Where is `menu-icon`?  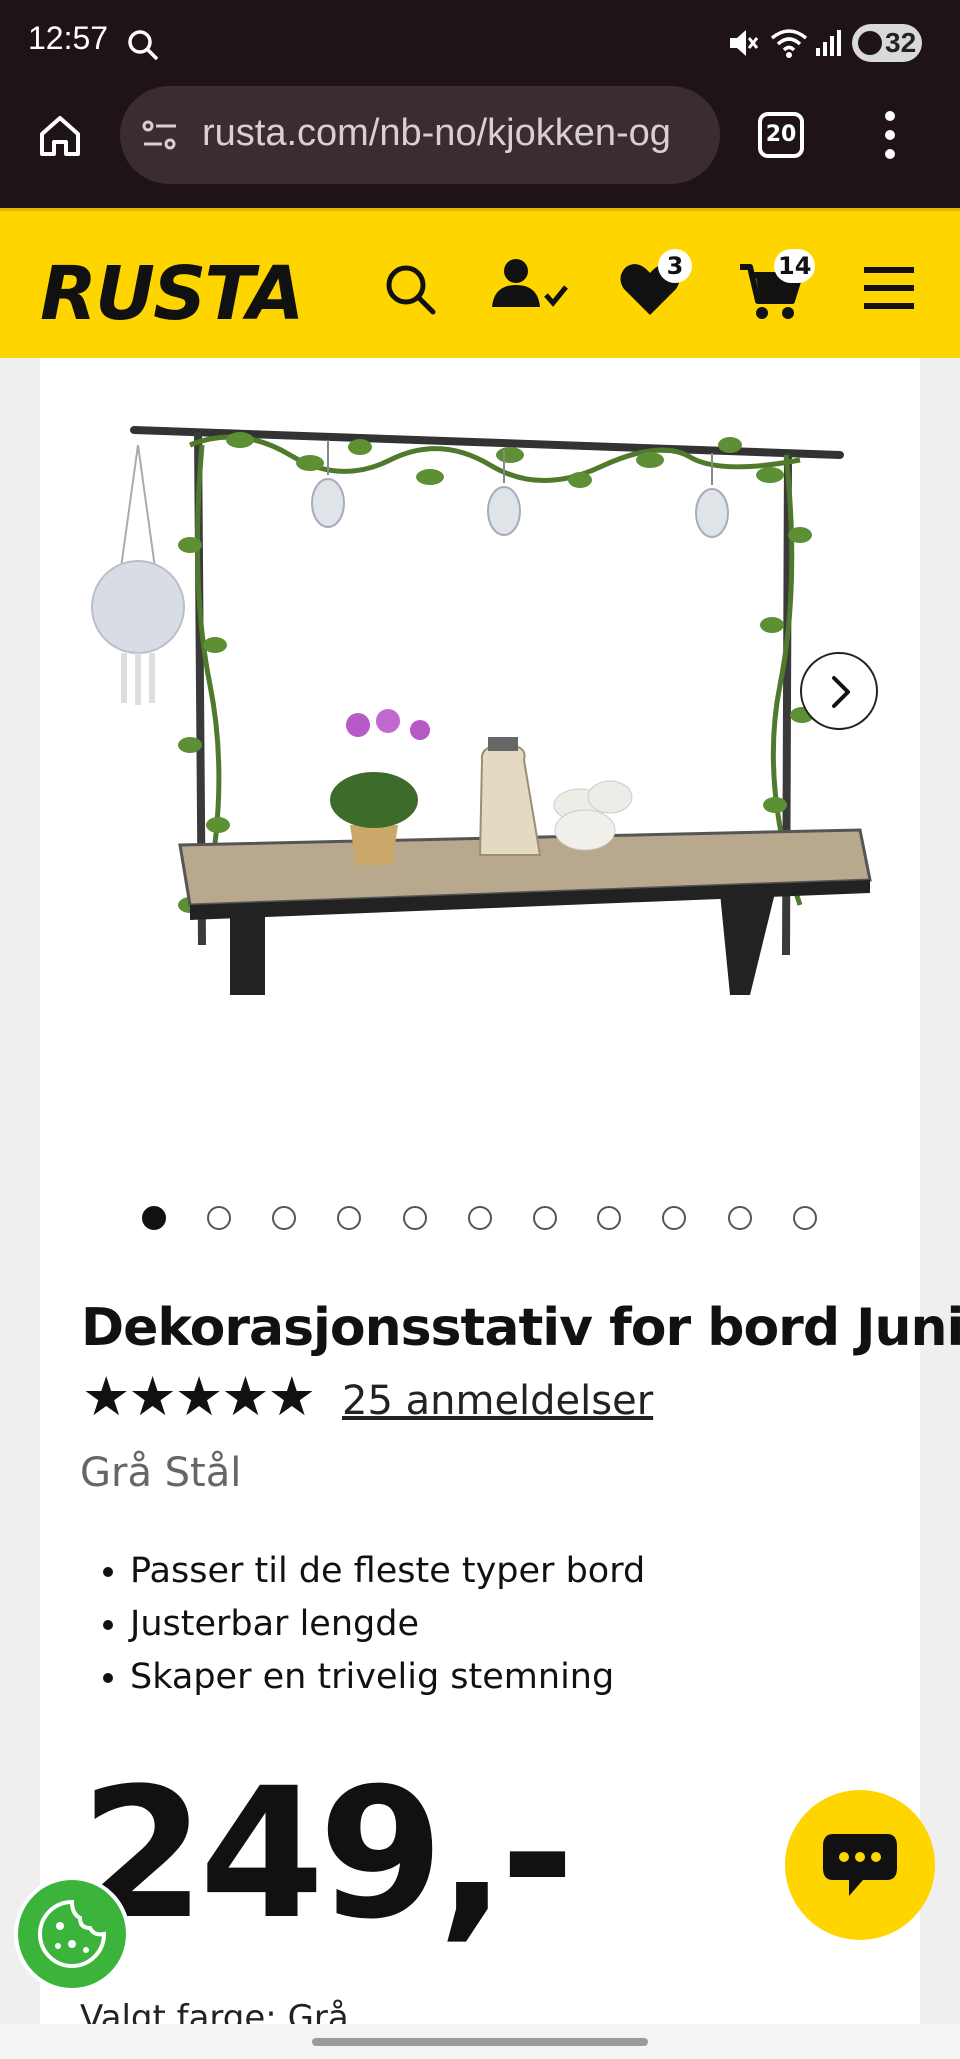
menu-icon is located at coordinates (889, 288).